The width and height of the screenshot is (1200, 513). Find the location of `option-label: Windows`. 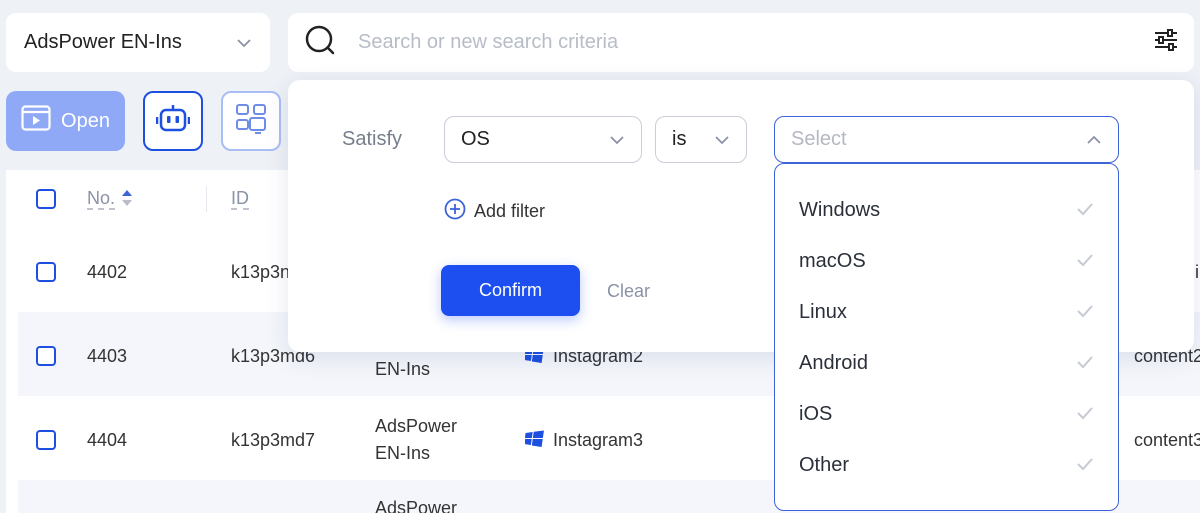

option-label: Windows is located at coordinates (839, 210).